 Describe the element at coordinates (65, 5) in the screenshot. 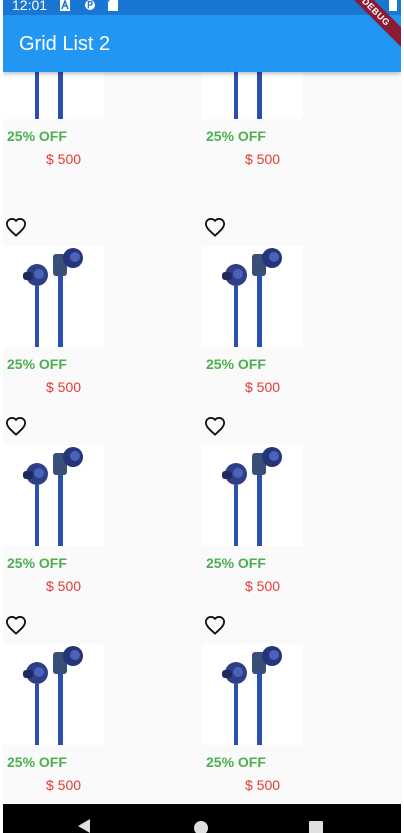

I see `a-app-icon` at that location.